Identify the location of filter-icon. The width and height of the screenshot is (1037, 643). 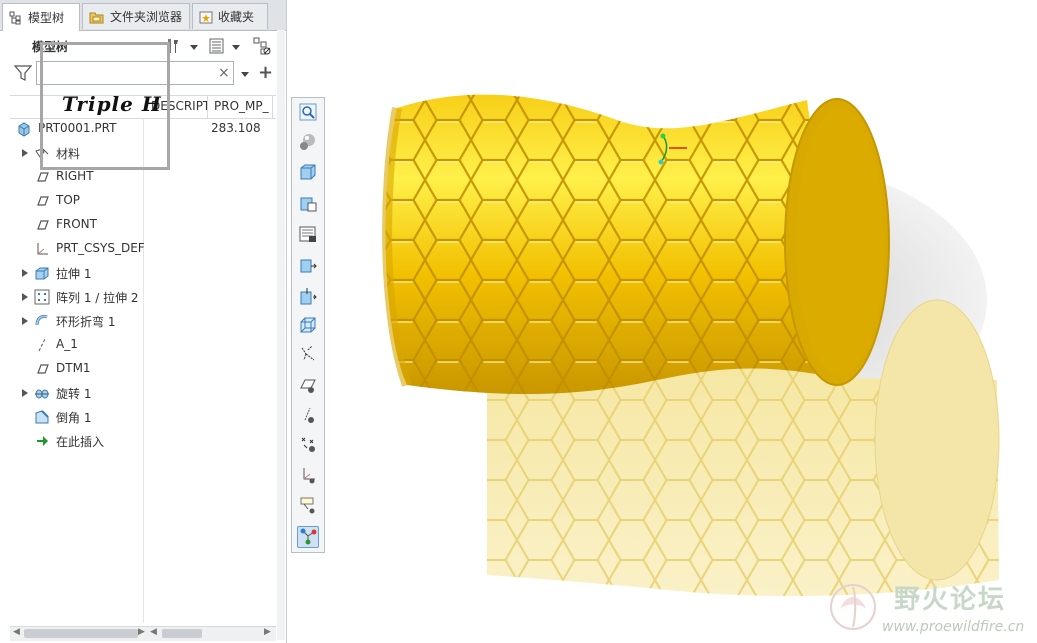
(23, 73).